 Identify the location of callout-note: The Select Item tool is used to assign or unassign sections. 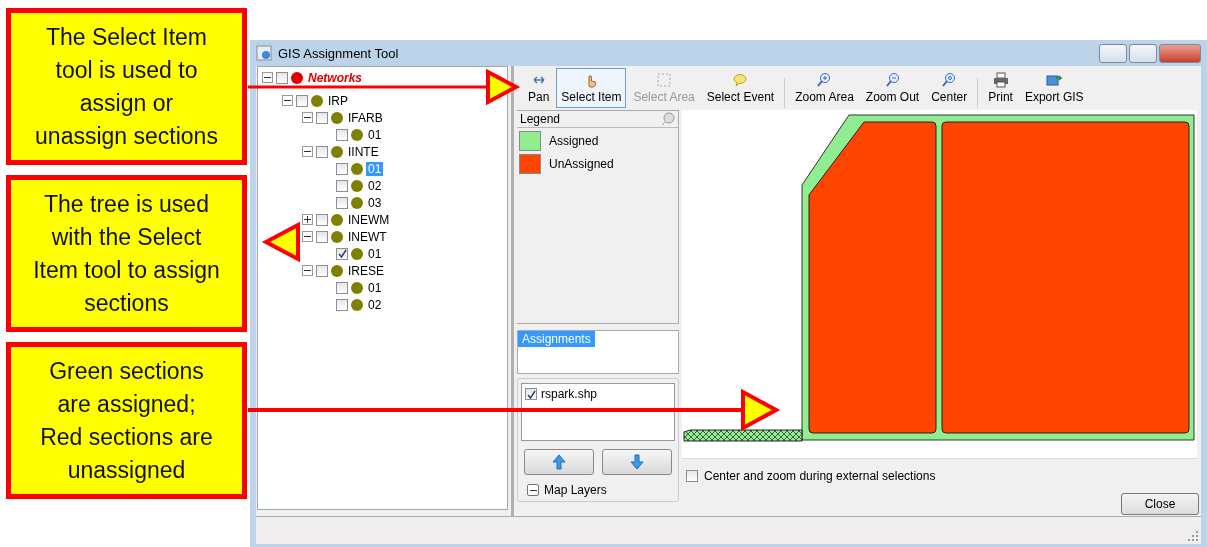
(126, 86).